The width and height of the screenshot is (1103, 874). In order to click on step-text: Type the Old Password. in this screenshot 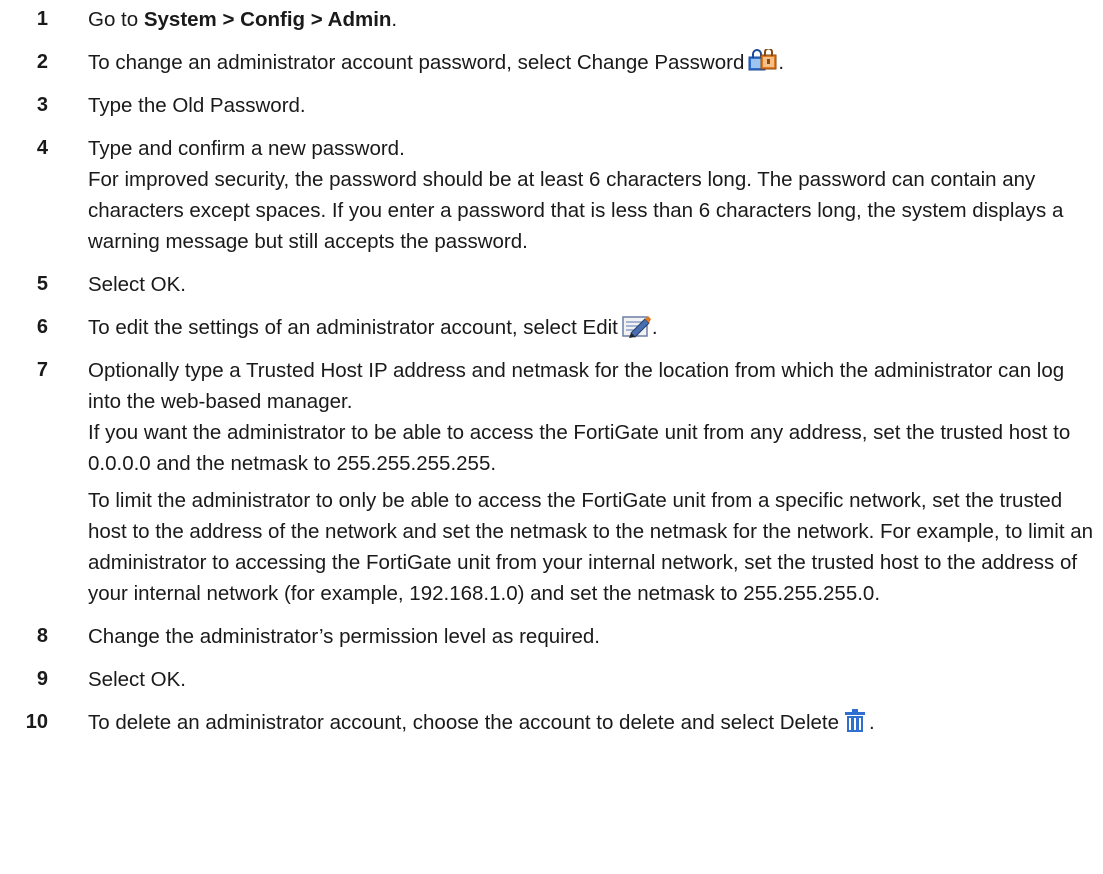, I will do `click(197, 105)`.